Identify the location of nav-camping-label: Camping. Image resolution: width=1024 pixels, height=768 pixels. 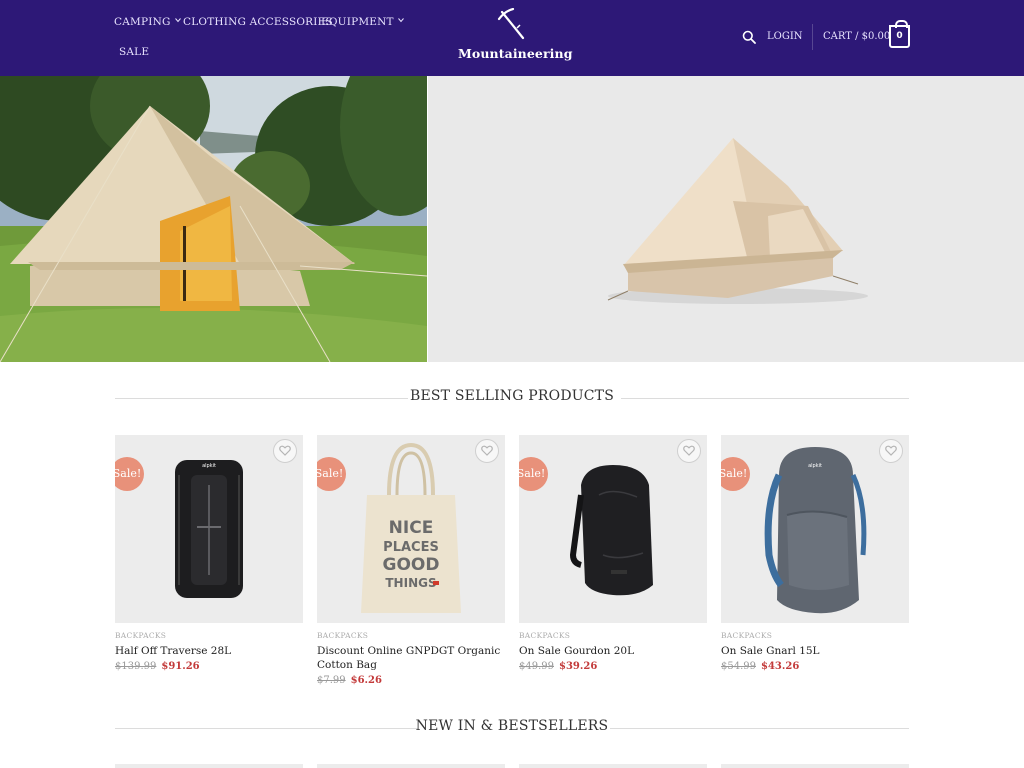
(142, 22).